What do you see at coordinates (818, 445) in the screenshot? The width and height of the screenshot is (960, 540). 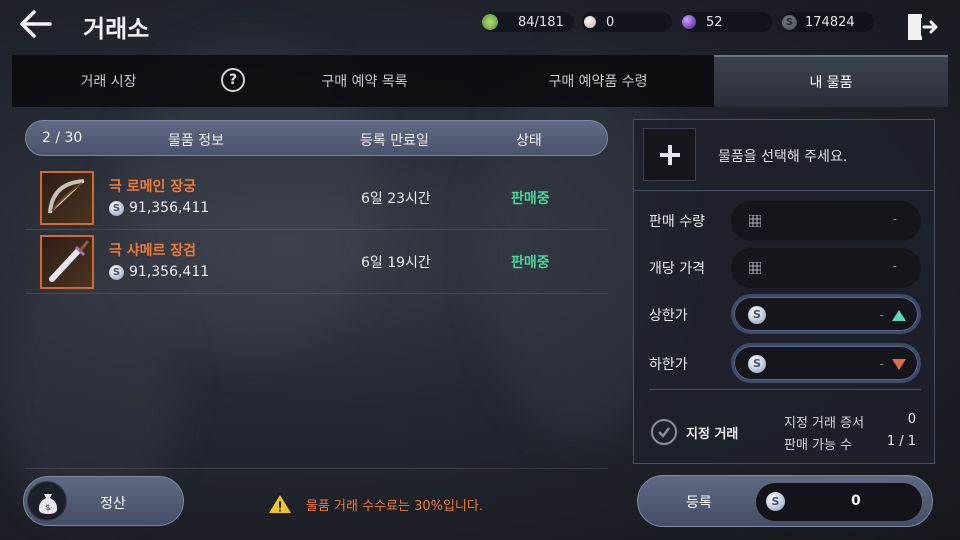 I see `sellable-count-label: 판매 가능 수` at bounding box center [818, 445].